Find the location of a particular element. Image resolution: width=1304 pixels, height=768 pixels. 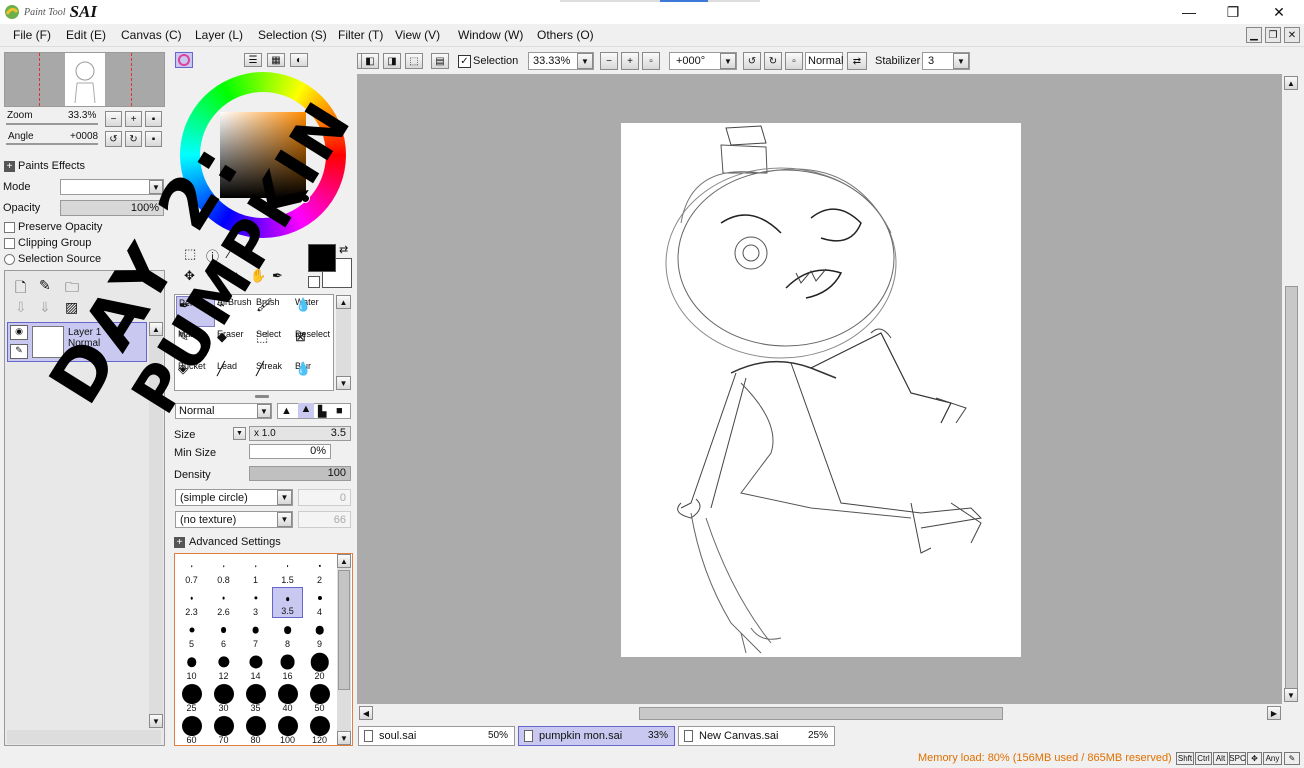

eyedropper-icon: ✒ is located at coordinates (277, 276).